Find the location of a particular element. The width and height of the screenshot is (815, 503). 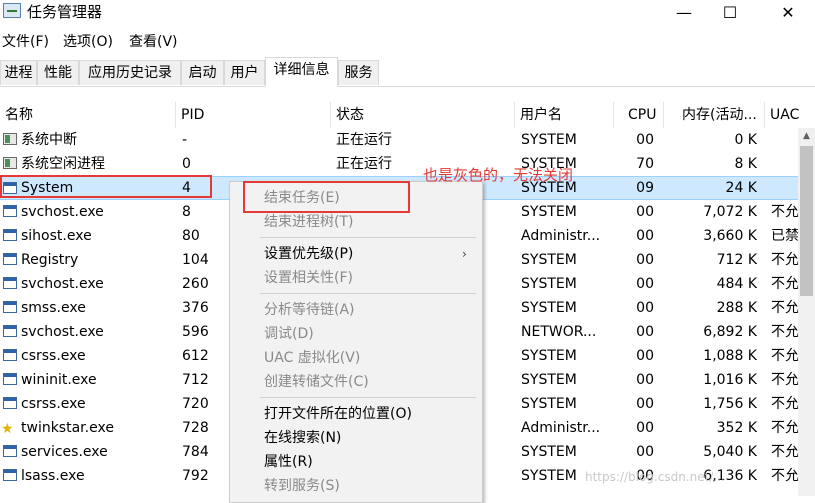

cell-name: wininit.exe is located at coordinates (59, 380).